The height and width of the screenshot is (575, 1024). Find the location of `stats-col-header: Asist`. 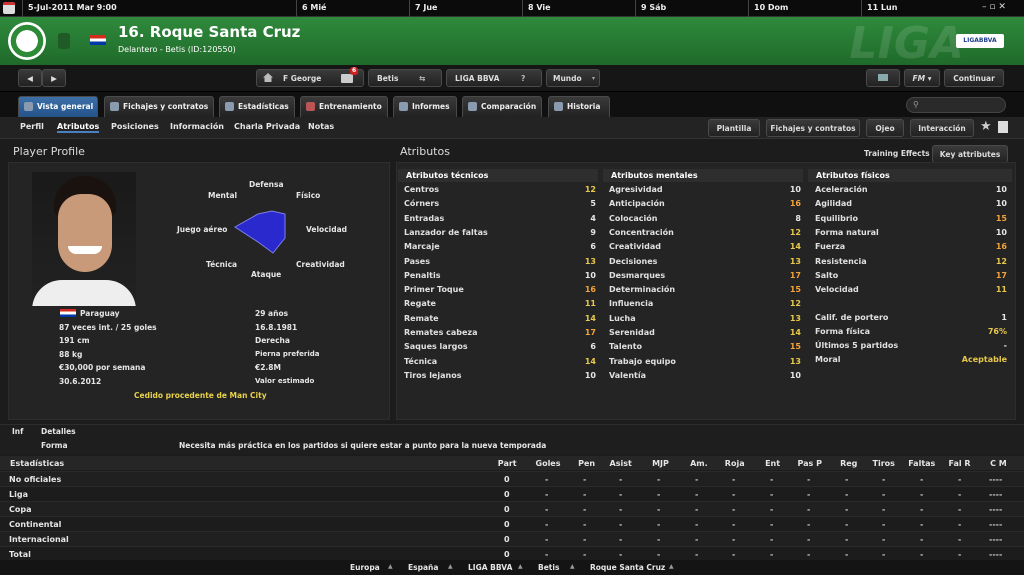

stats-col-header: Asist is located at coordinates (621, 463).